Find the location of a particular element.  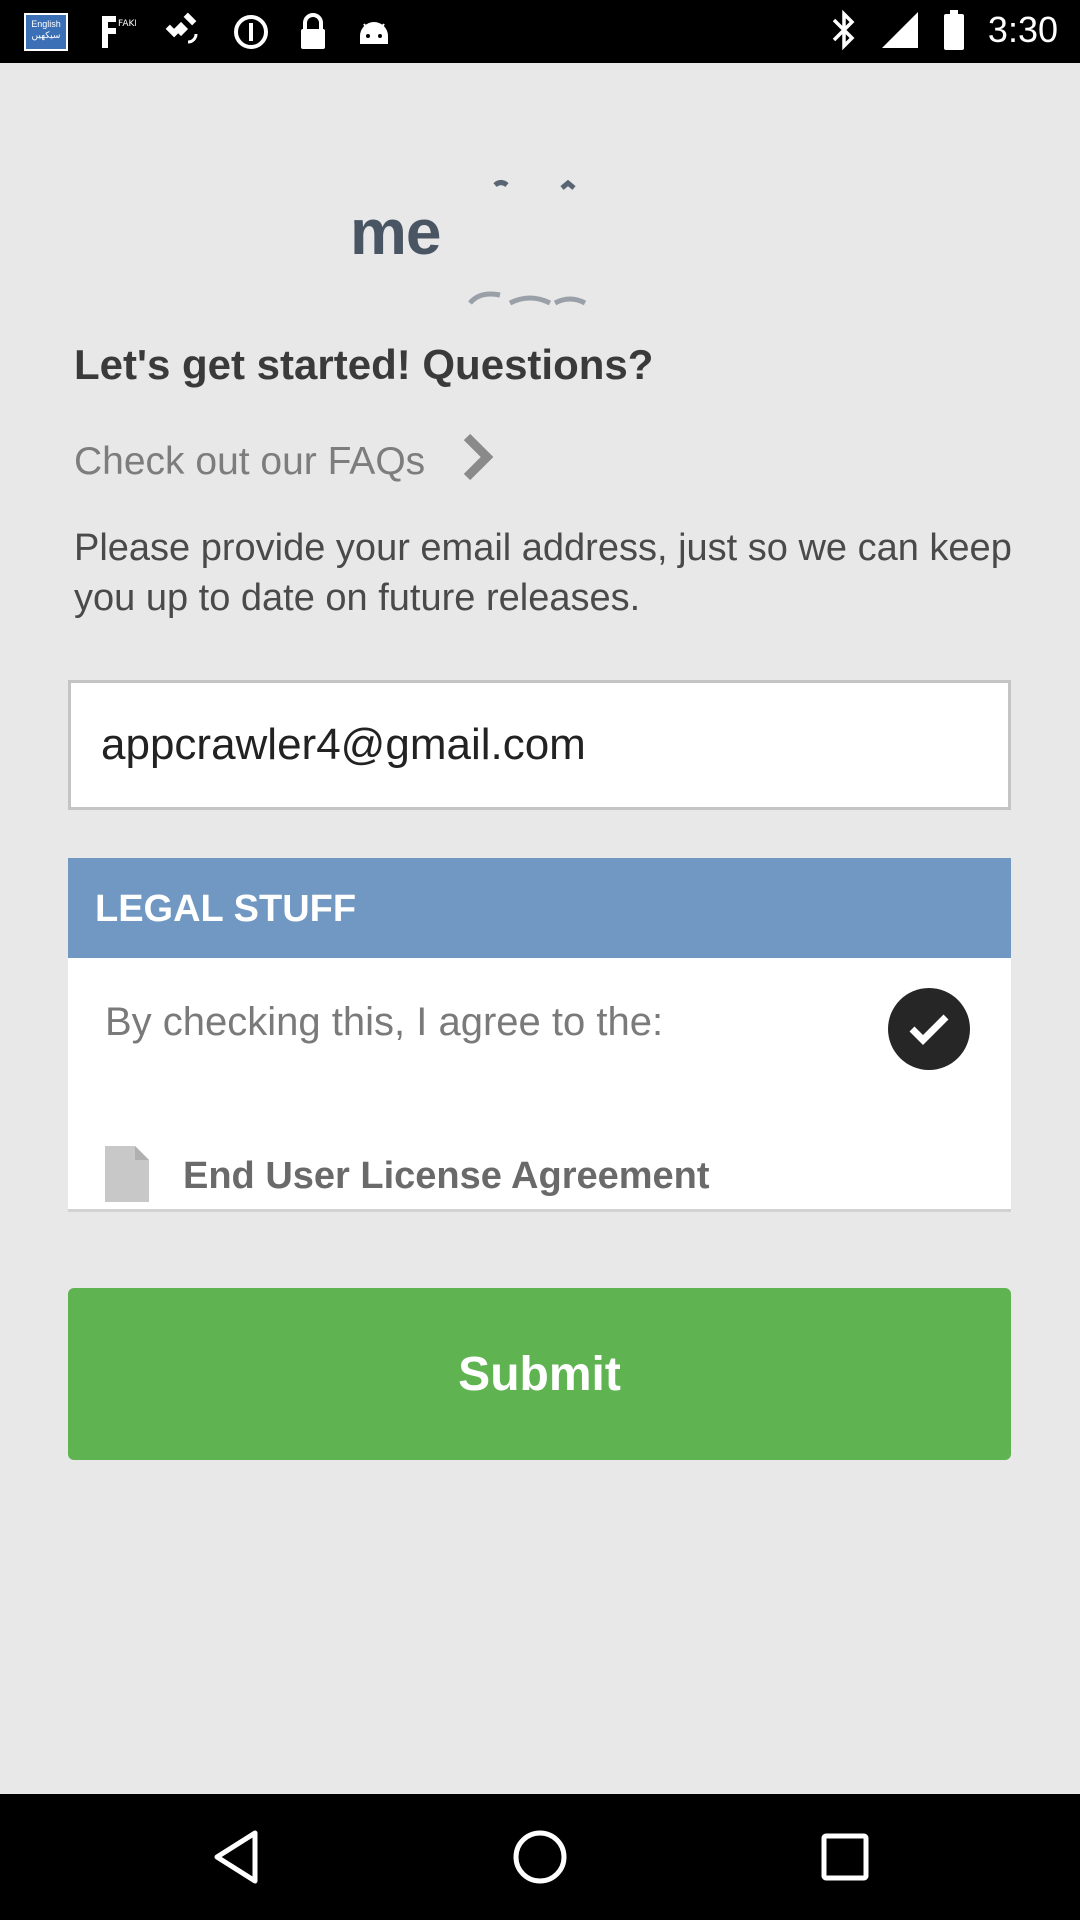

document-icon is located at coordinates (127, 1176).